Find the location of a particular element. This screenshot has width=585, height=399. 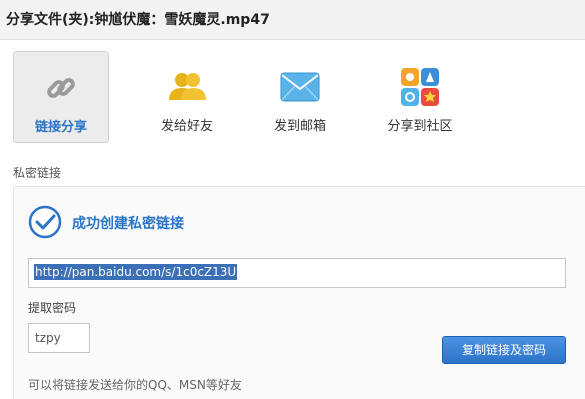

friends-icon is located at coordinates (187, 87).